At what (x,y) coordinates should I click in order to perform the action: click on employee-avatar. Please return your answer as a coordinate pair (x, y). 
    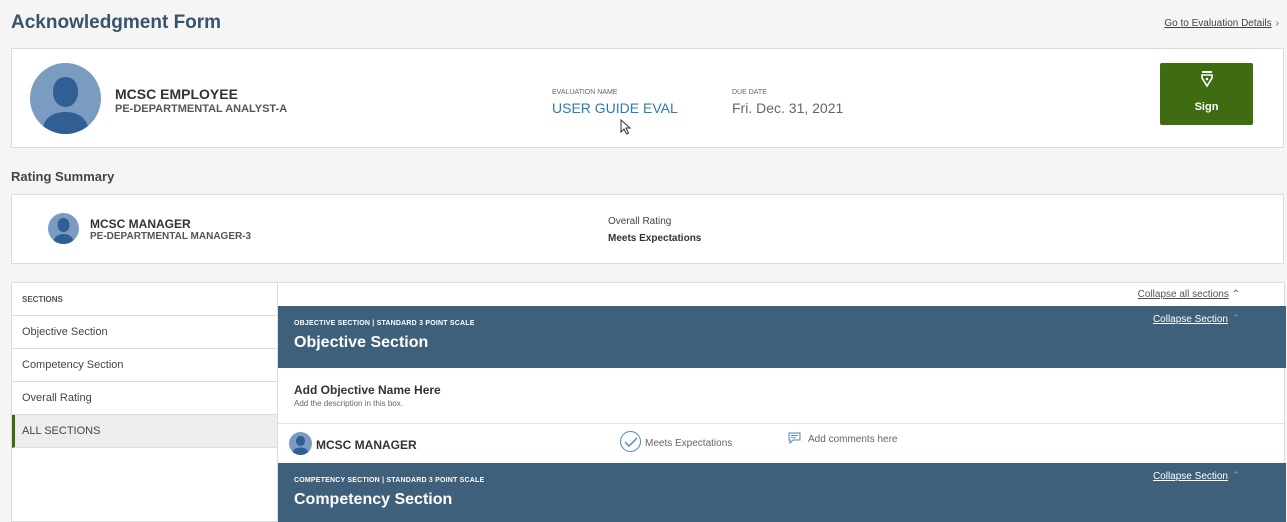
    Looking at the image, I should click on (65, 98).